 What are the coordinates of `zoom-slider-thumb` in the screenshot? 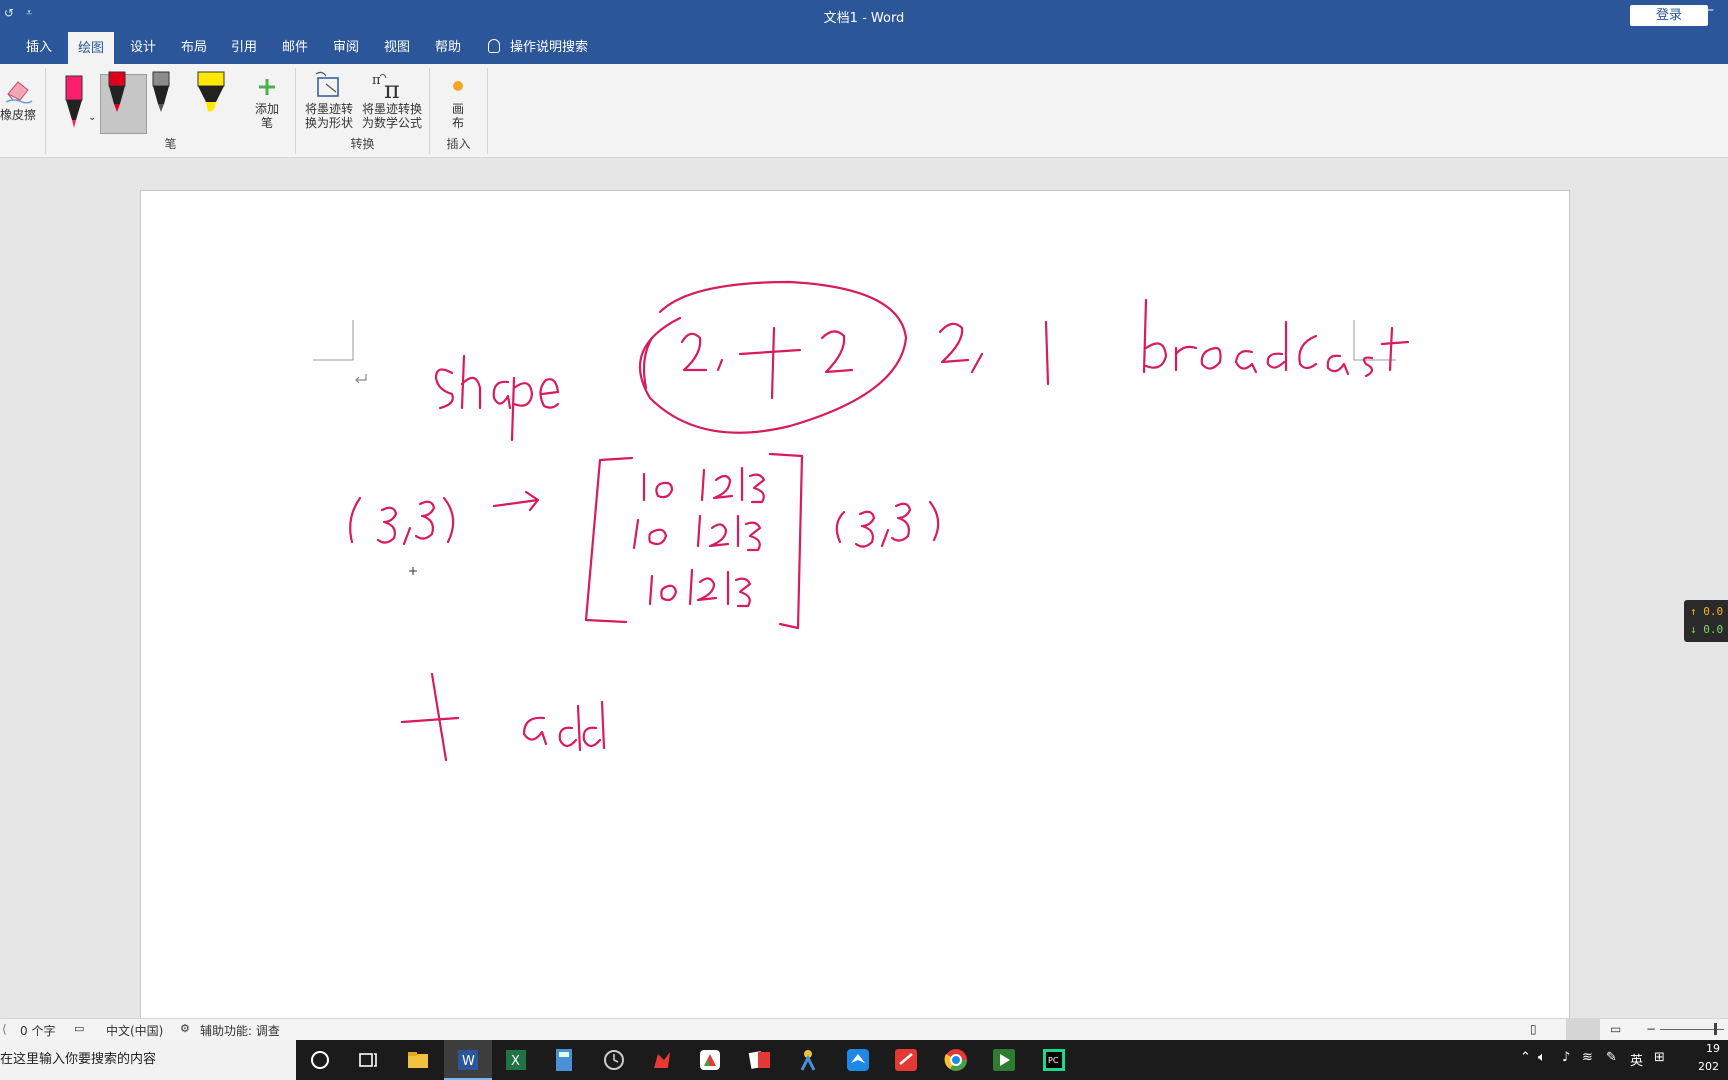 It's located at (1715, 1029).